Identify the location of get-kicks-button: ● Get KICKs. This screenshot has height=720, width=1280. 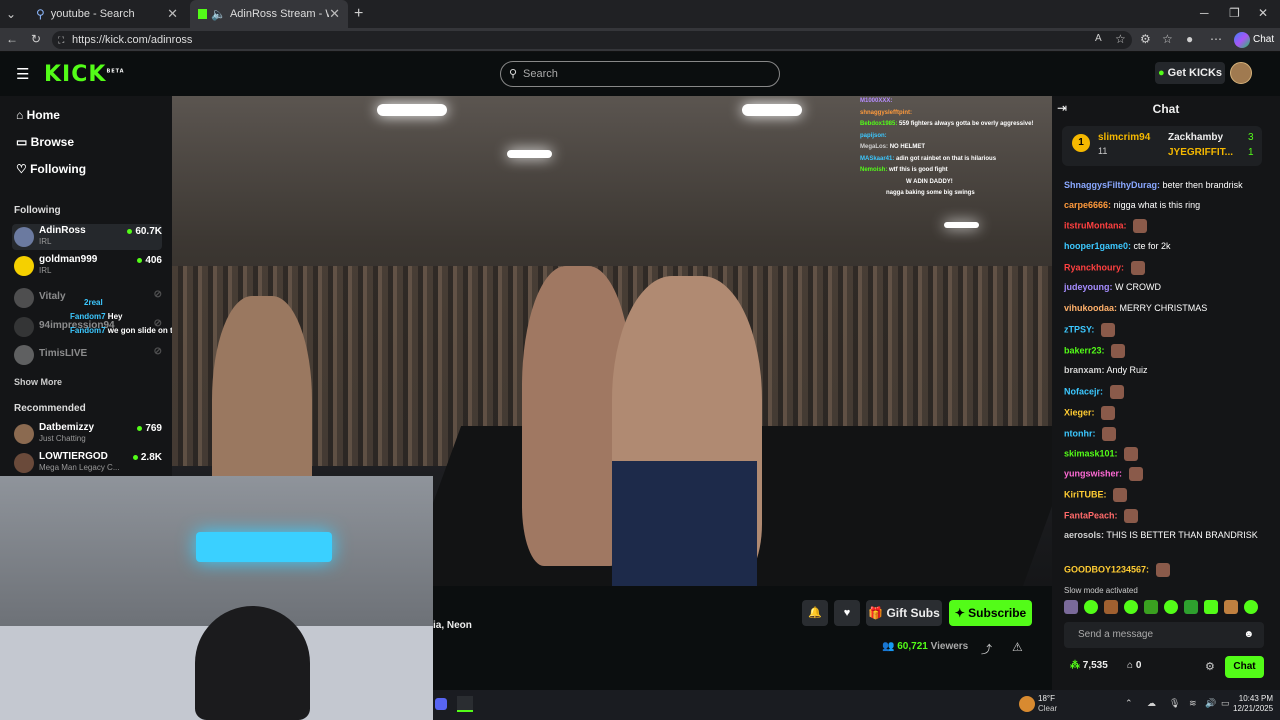
(1190, 73).